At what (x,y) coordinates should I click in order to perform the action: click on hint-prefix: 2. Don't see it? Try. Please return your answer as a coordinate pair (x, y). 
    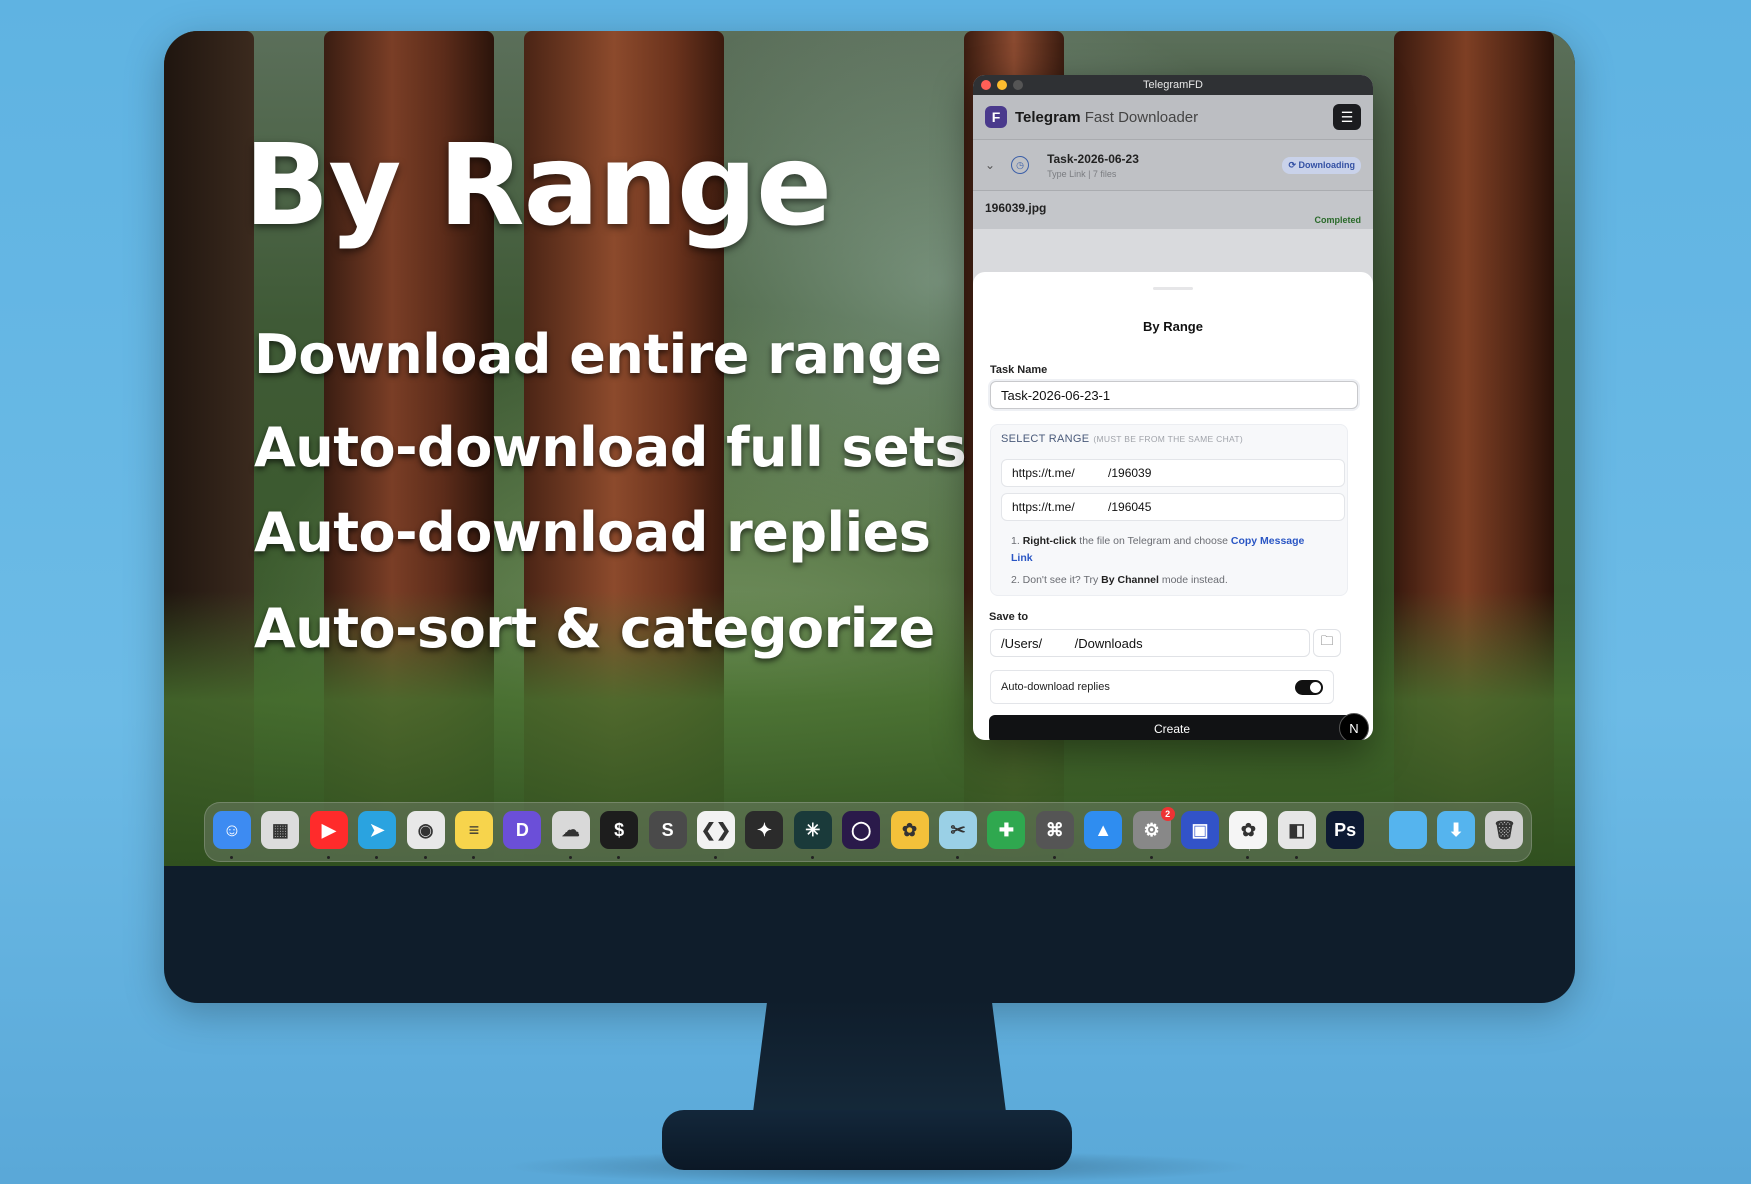
    Looking at the image, I should click on (1056, 580).